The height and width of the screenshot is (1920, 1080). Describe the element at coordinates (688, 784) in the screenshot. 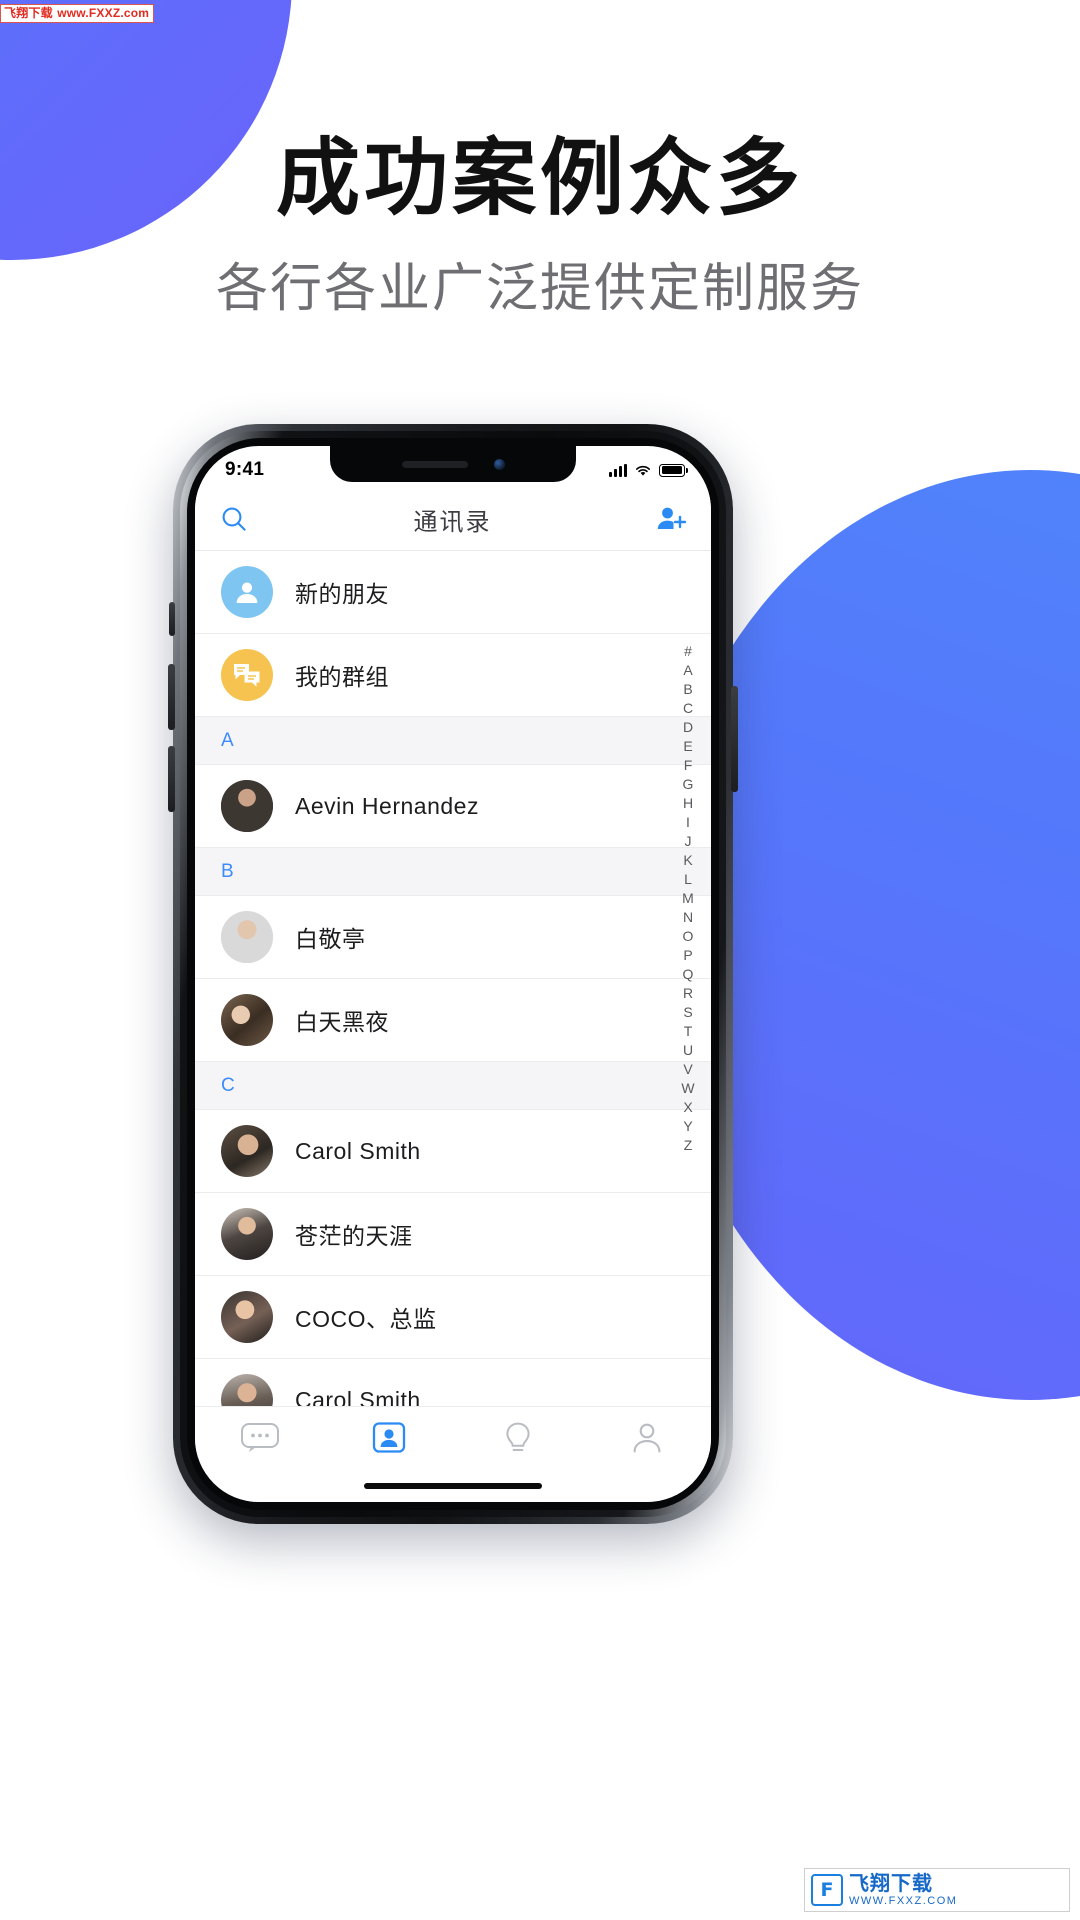

I see `index-letter: G` at that location.